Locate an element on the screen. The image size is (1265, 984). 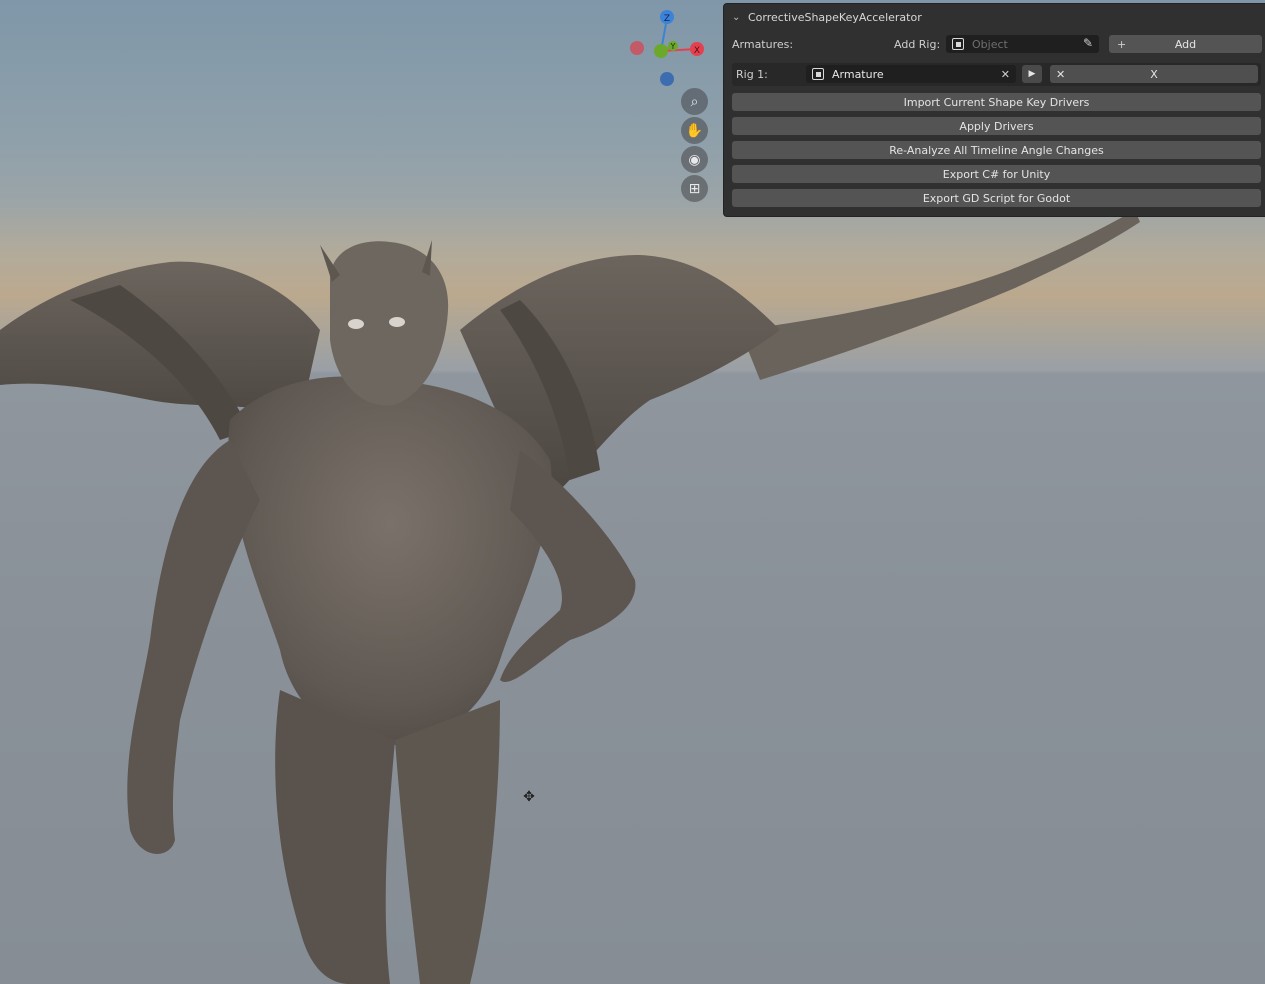
rig-armature-value: Armature is located at coordinates (858, 74).